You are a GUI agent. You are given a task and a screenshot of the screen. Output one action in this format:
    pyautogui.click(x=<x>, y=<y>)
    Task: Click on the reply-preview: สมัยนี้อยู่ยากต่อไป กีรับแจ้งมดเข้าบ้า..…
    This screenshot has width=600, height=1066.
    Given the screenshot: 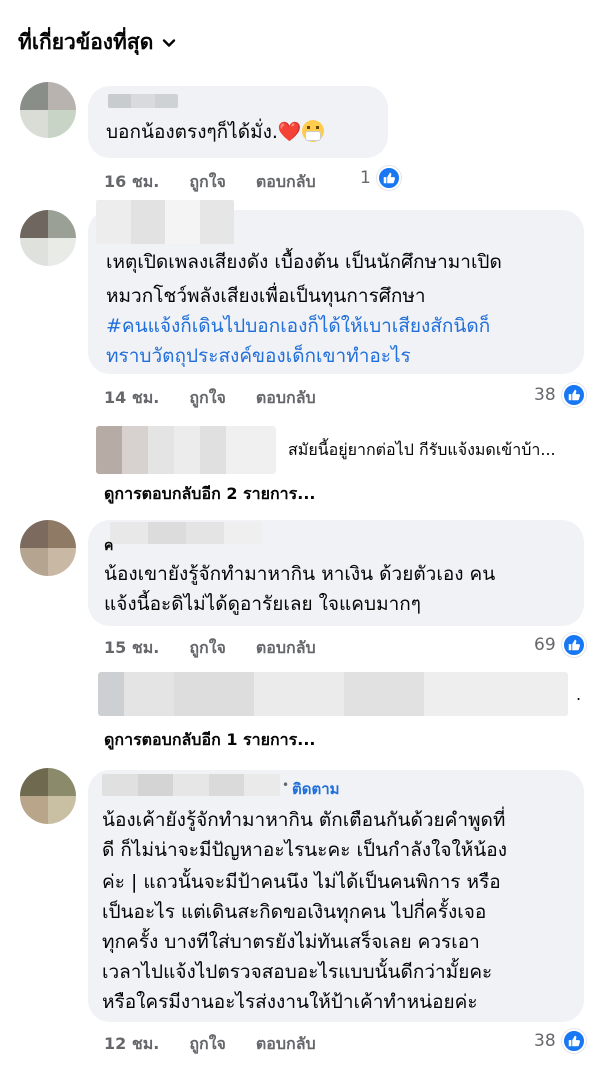 What is the action you would take?
    pyautogui.click(x=326, y=450)
    